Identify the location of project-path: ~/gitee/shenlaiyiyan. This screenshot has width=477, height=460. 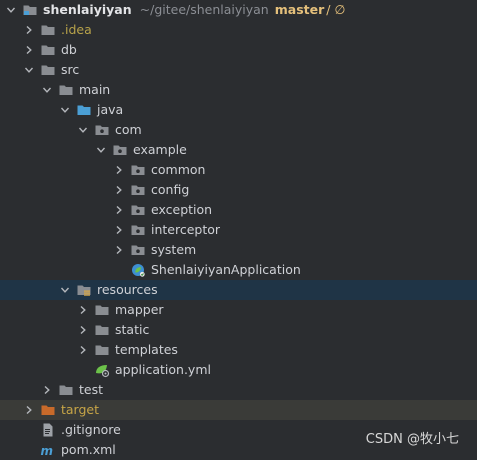
(204, 9).